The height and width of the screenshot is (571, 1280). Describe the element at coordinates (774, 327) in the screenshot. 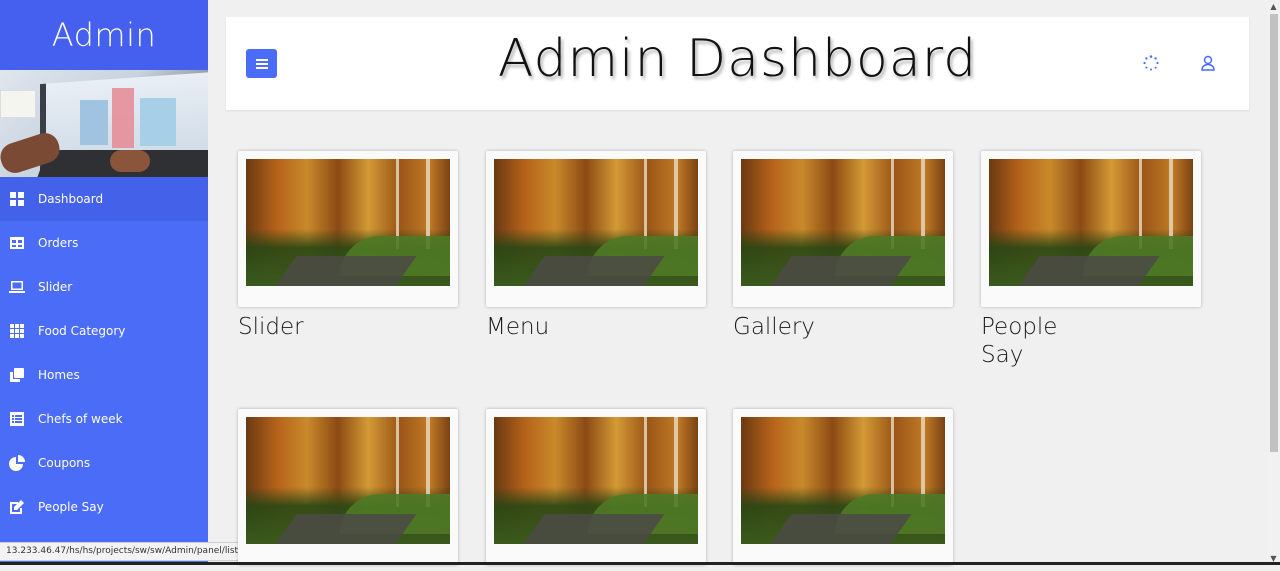

I see `tile-label: Gallery` at that location.